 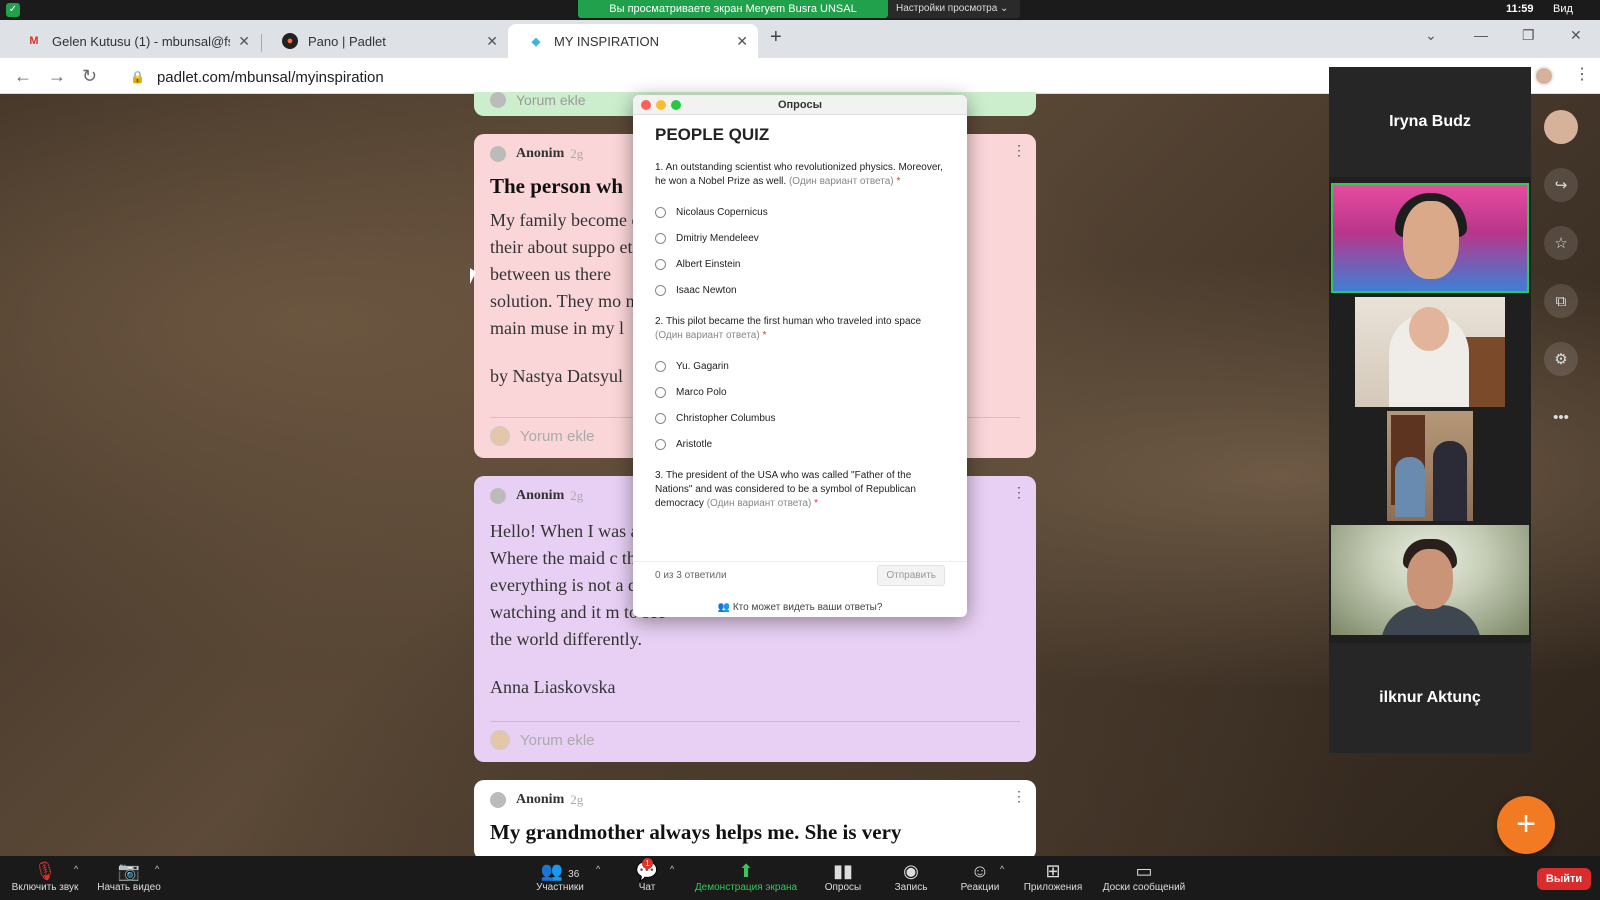 I want to click on answer-option: Christopher Columbus, so click(x=800, y=418).